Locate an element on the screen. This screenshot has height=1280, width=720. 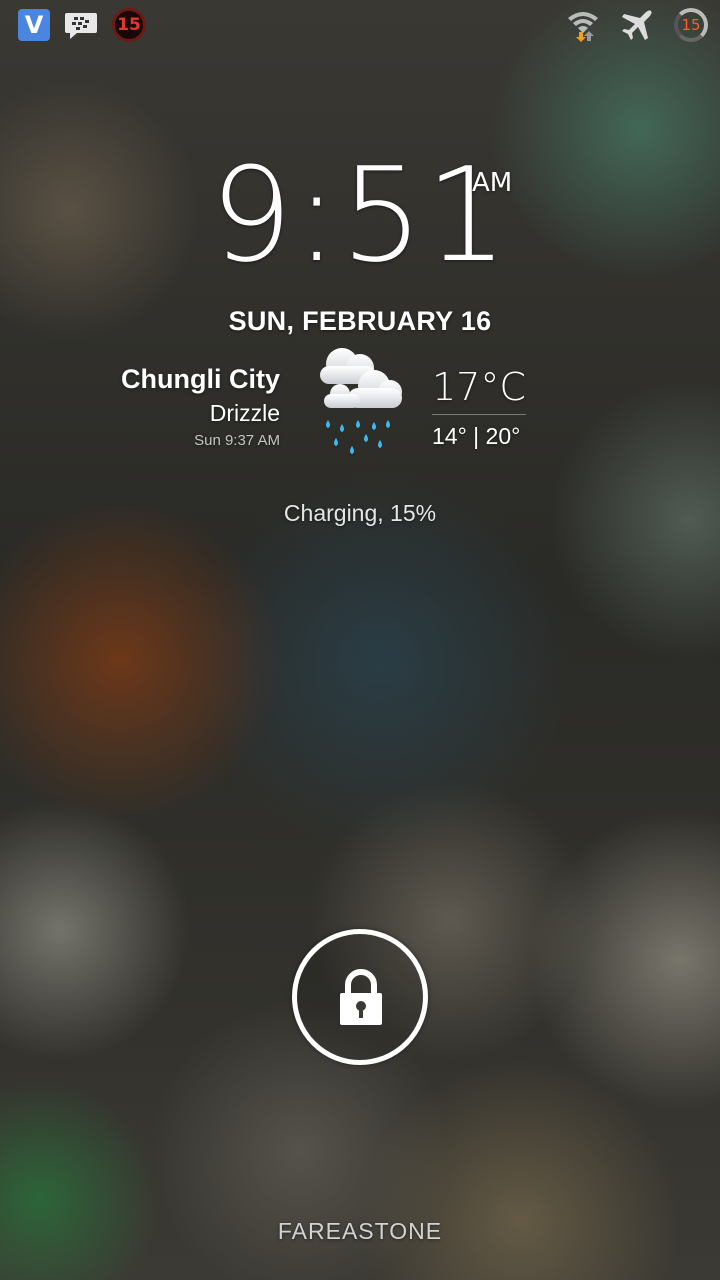
current-temperature: 17°C is located at coordinates (479, 389).